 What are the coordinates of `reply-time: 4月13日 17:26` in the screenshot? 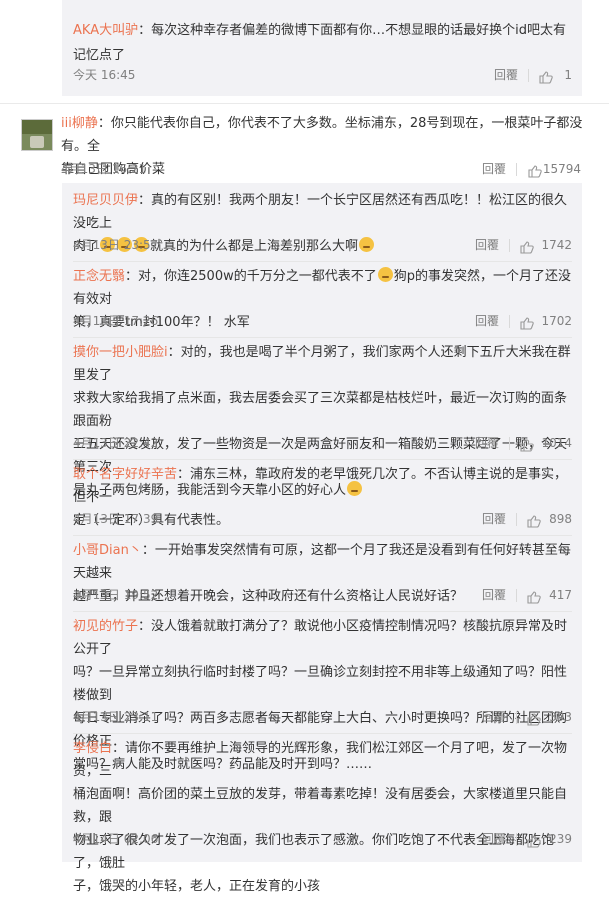 It's located at (116, 321).